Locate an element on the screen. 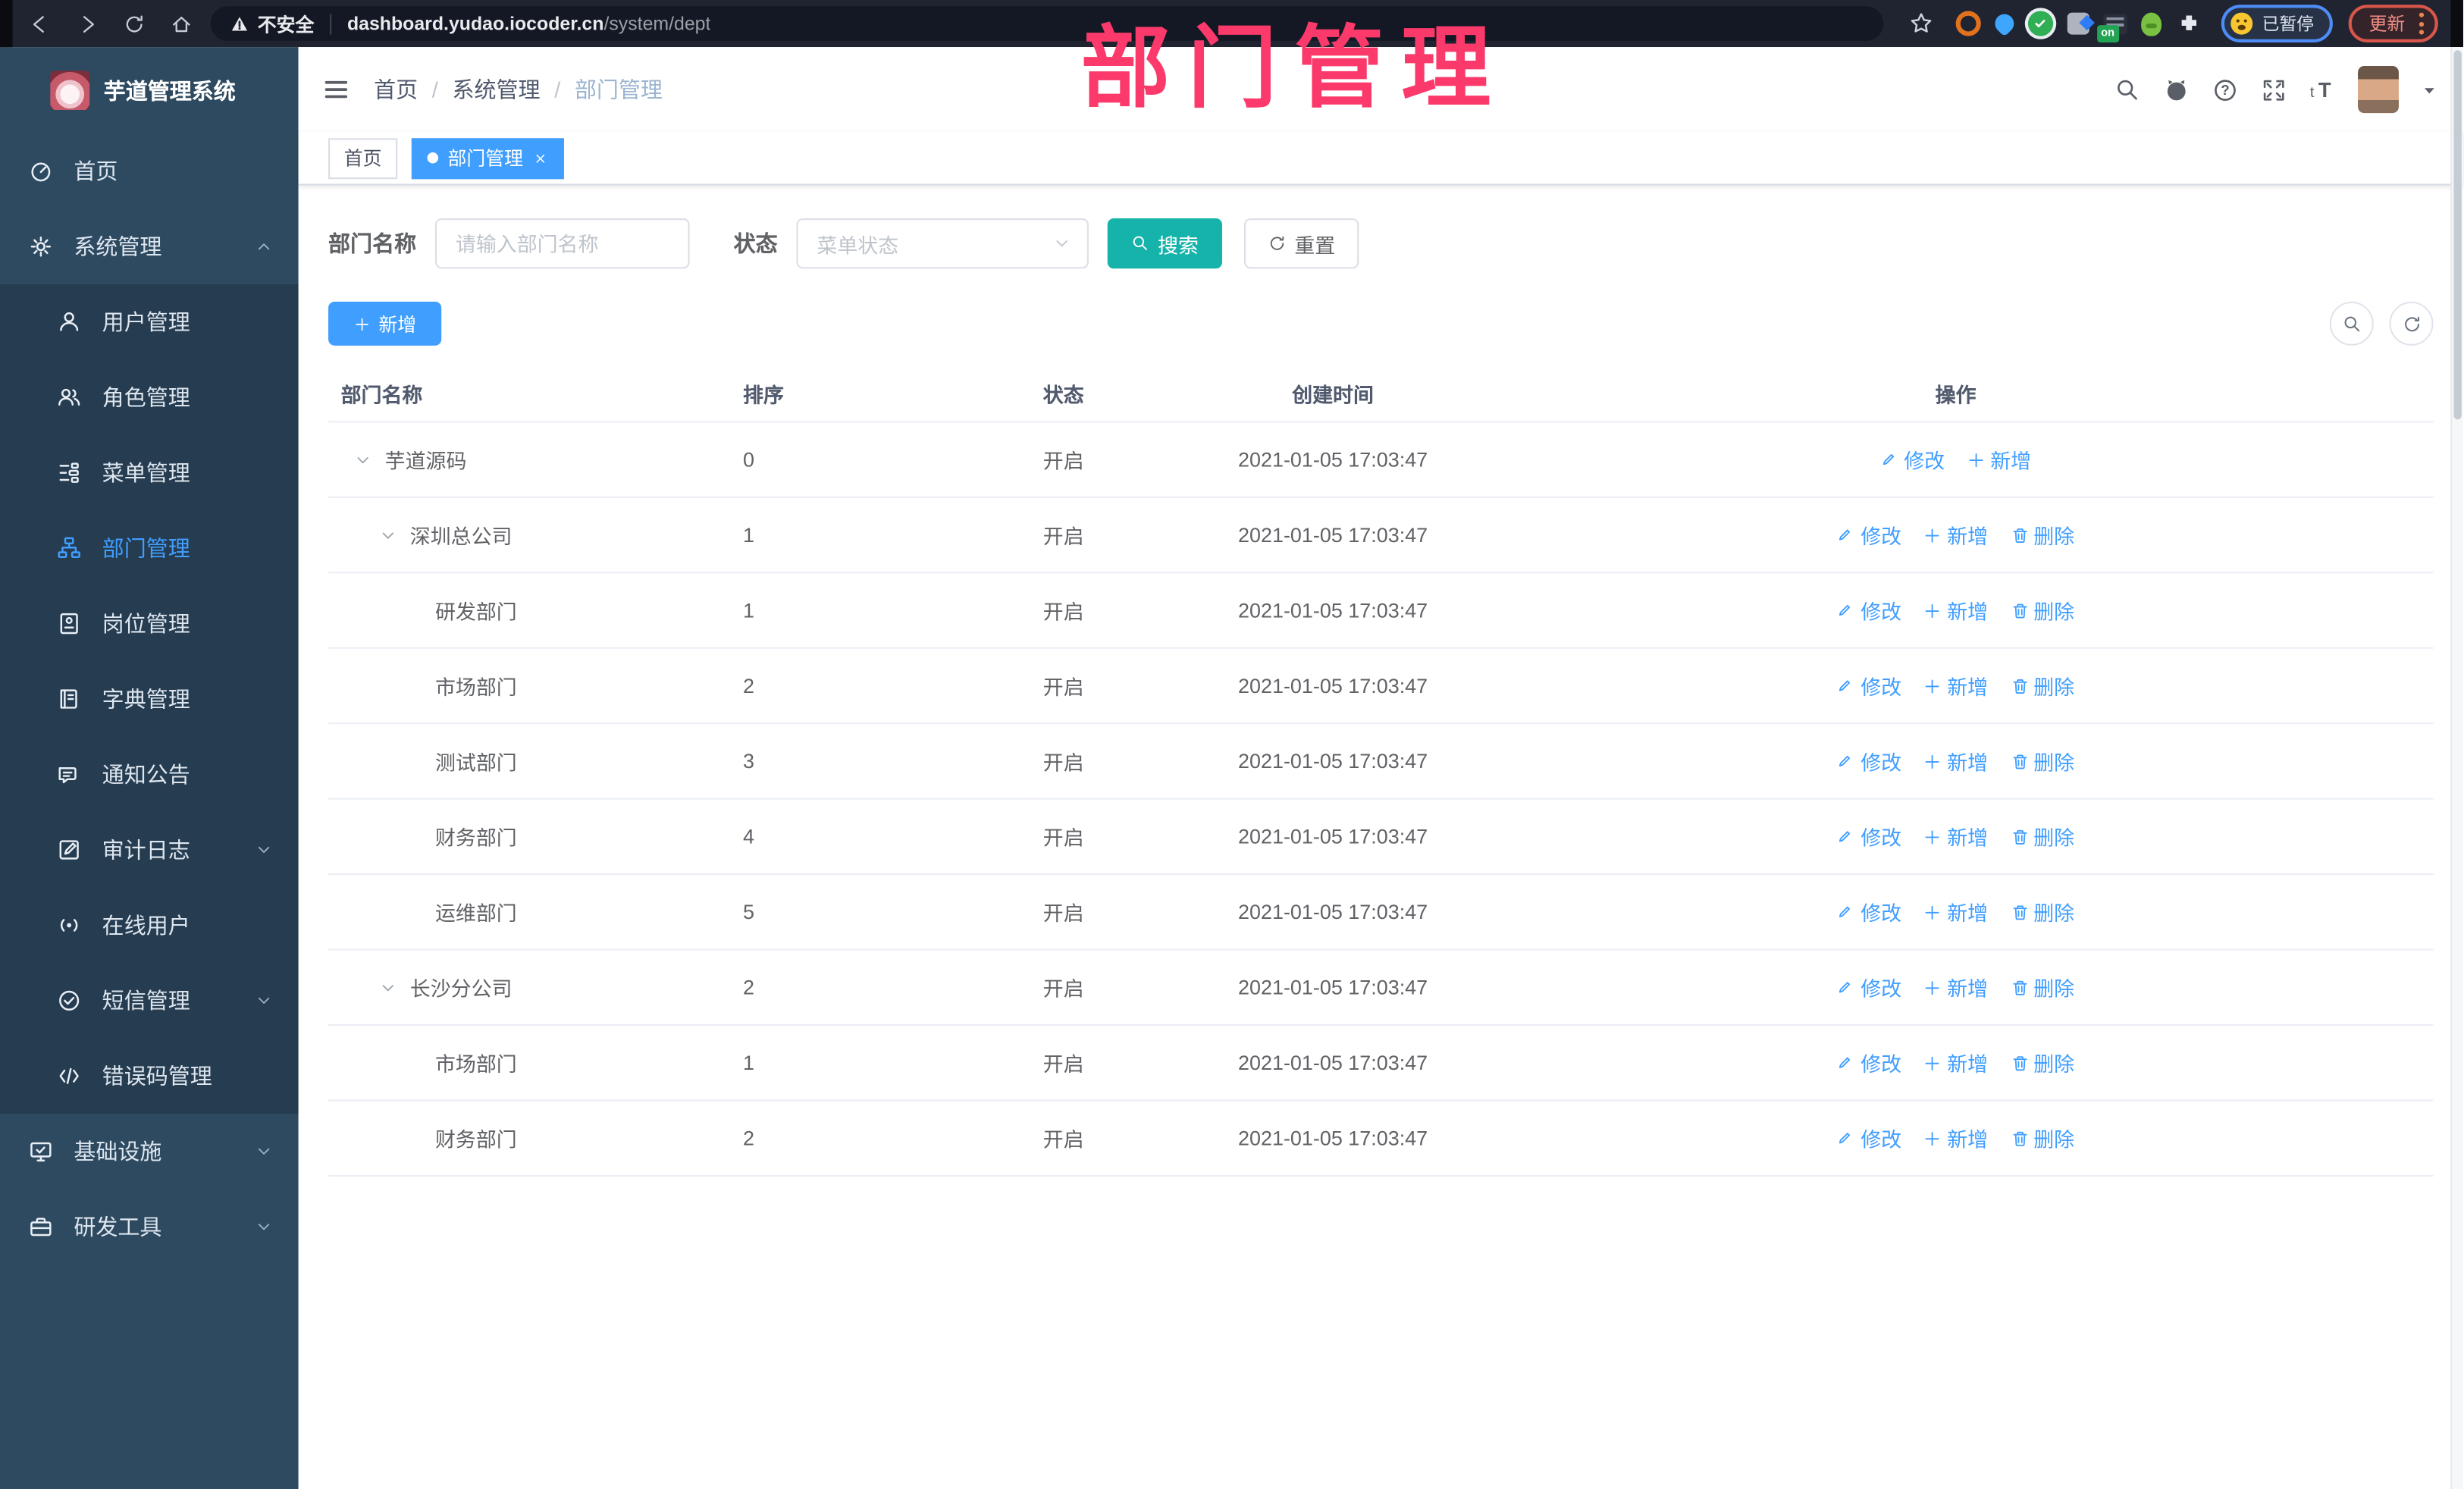 The image size is (2464, 1489). hamburger-icon is located at coordinates (336, 89).